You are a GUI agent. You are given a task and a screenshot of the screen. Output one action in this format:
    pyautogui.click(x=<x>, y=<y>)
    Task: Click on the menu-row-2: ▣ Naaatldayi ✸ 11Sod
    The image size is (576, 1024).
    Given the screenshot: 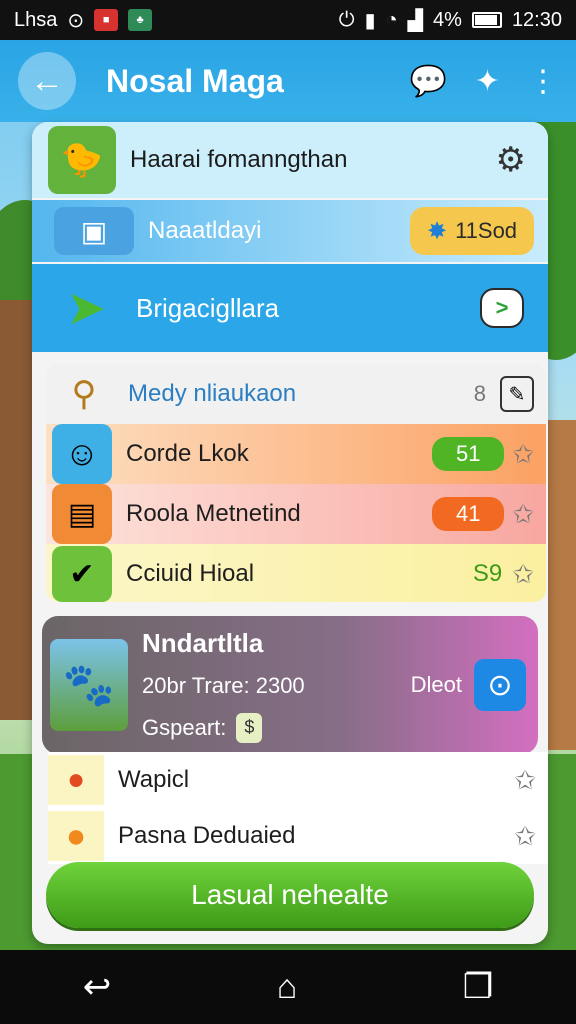 What is the action you would take?
    pyautogui.click(x=290, y=231)
    